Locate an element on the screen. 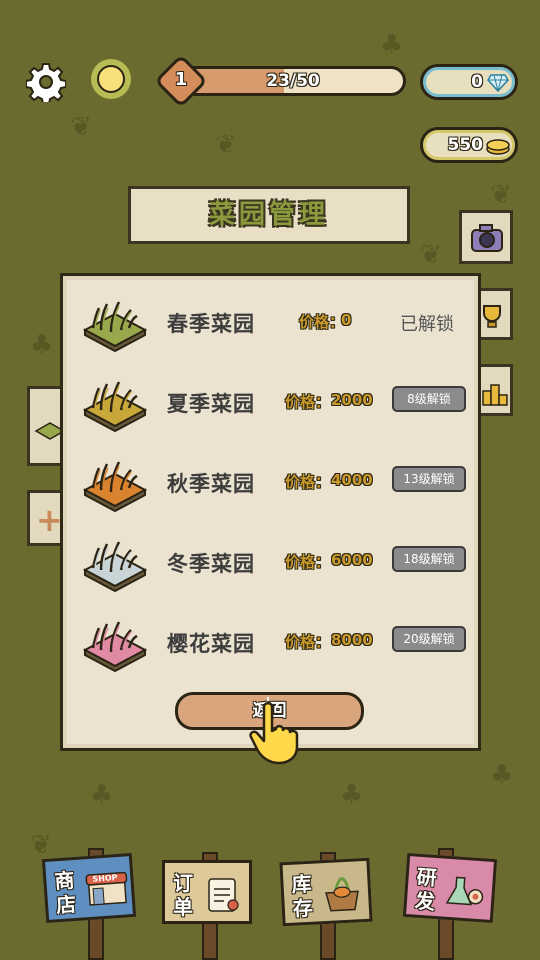 This screenshot has height=960, width=540. nav-research: 研发 is located at coordinates (450, 888).